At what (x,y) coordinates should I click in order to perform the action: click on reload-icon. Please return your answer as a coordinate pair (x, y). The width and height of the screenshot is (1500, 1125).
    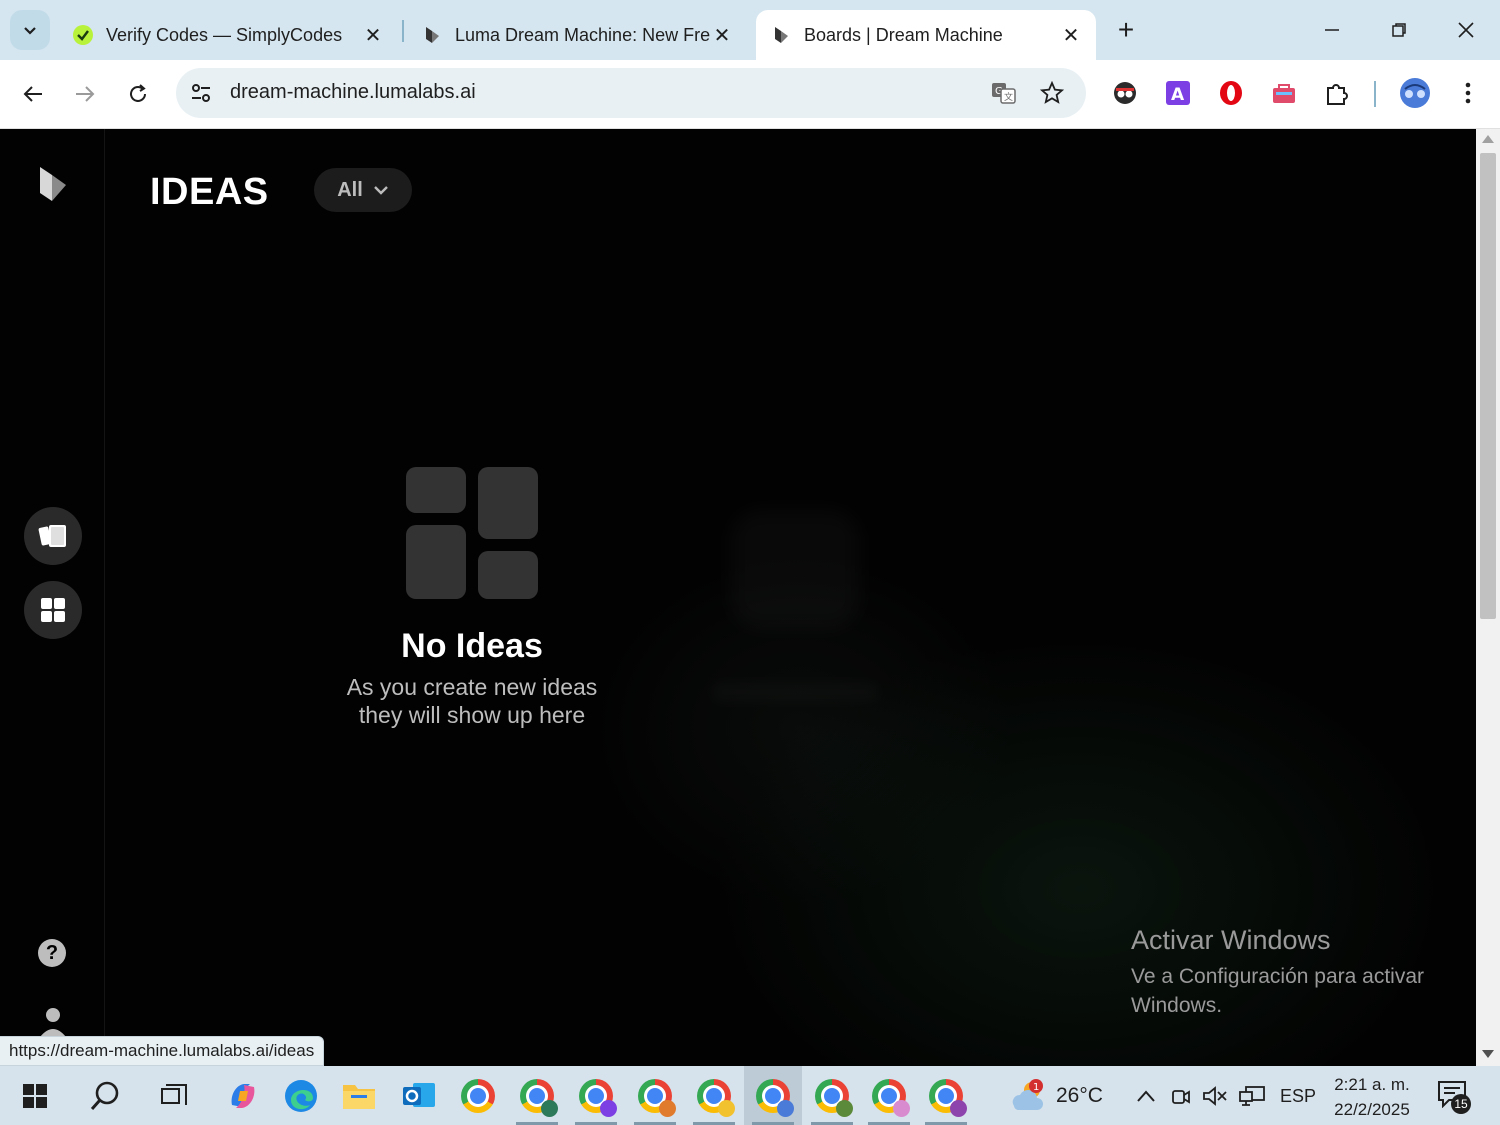
    Looking at the image, I should click on (138, 93).